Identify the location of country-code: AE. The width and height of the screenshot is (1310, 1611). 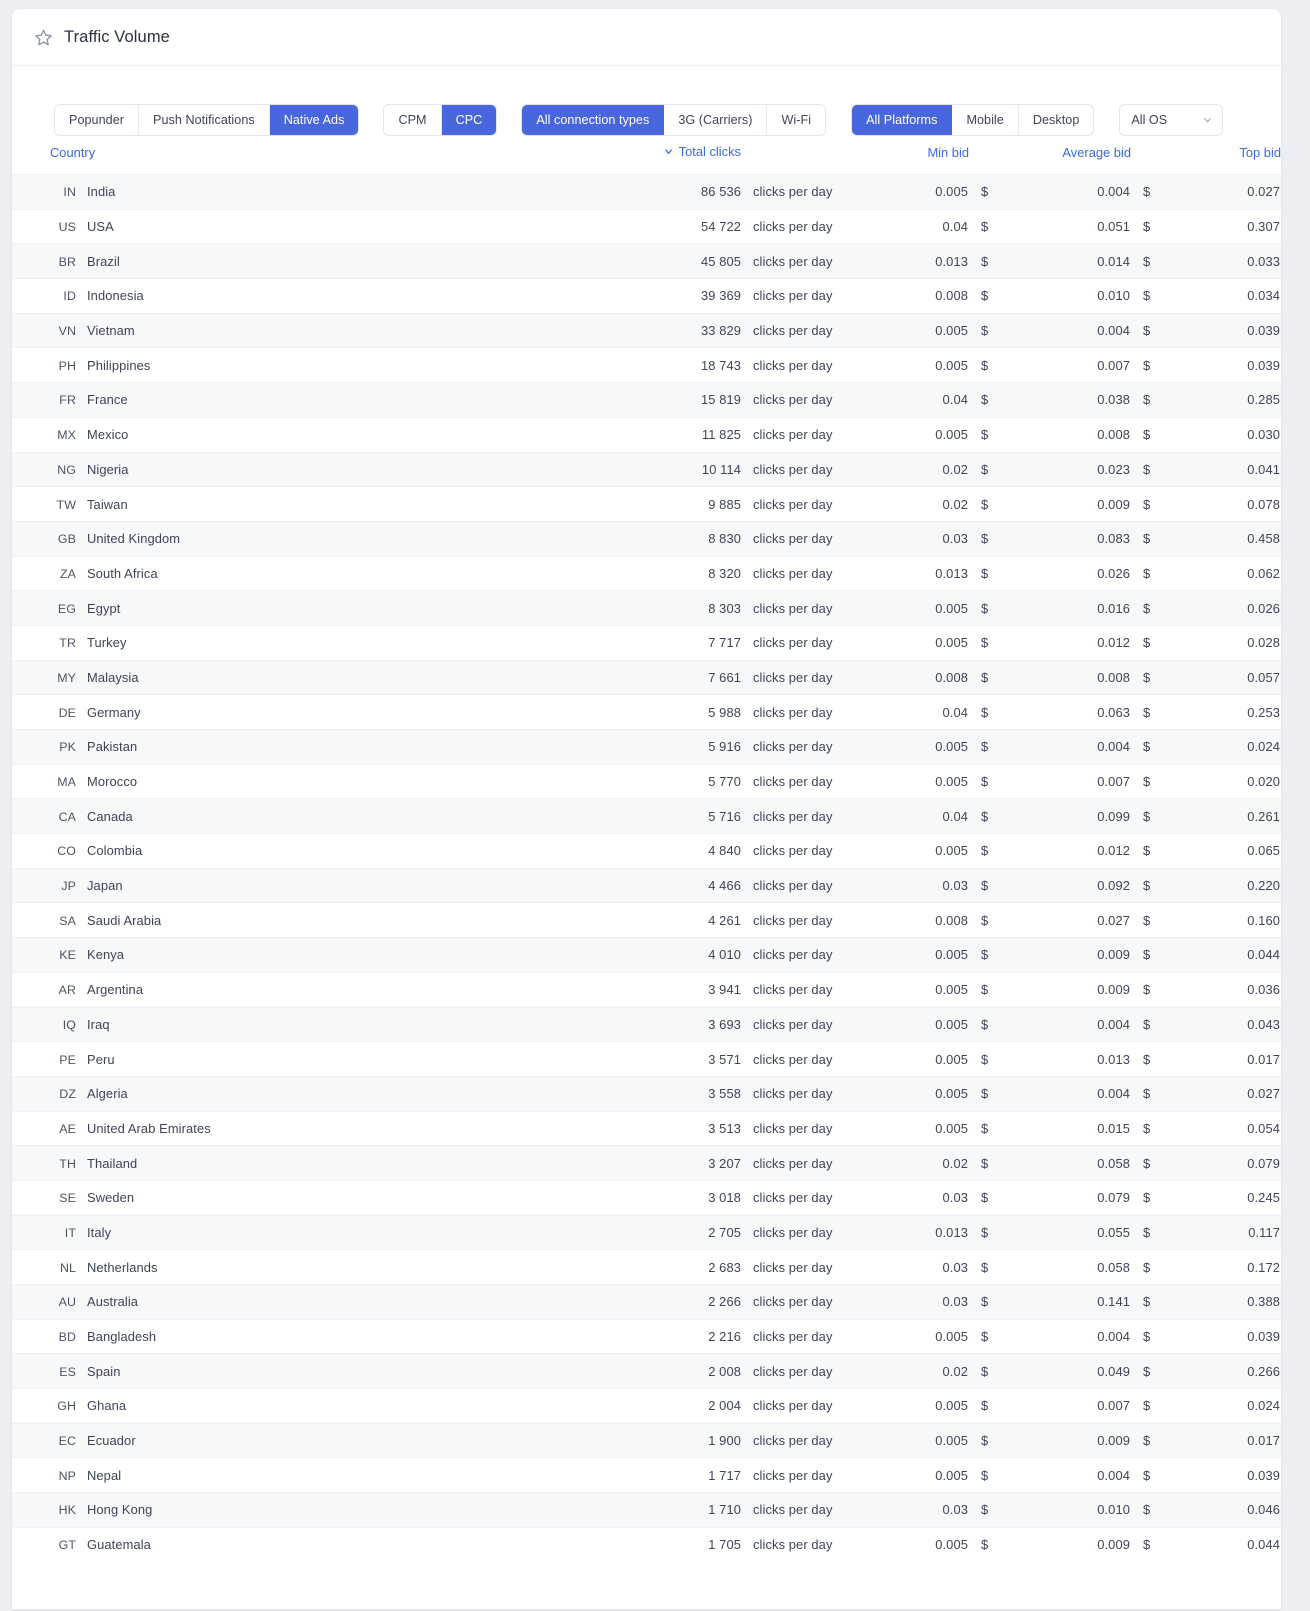
(67, 1128).